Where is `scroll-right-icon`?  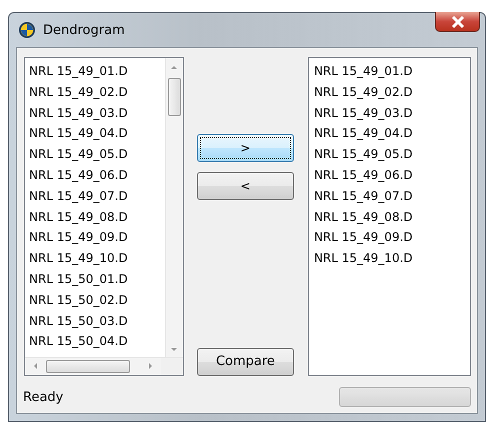
scroll-right-icon is located at coordinates (151, 366).